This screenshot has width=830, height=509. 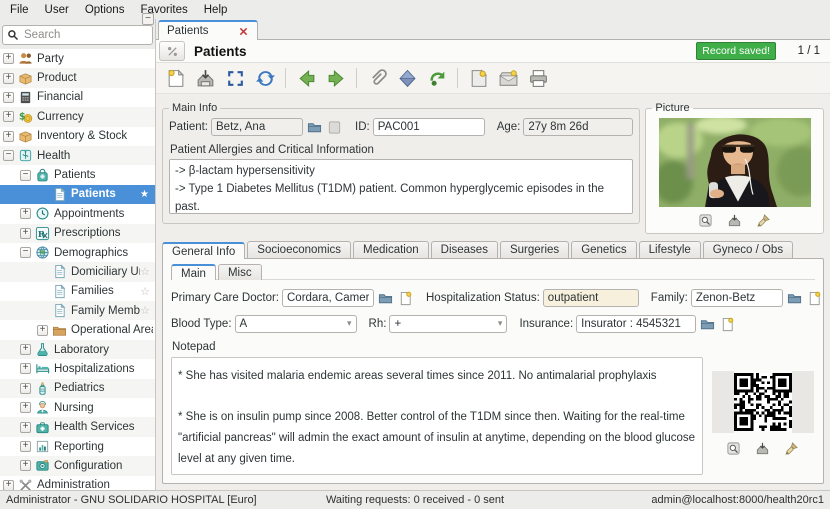 What do you see at coordinates (205, 78) in the screenshot?
I see `save-button` at bounding box center [205, 78].